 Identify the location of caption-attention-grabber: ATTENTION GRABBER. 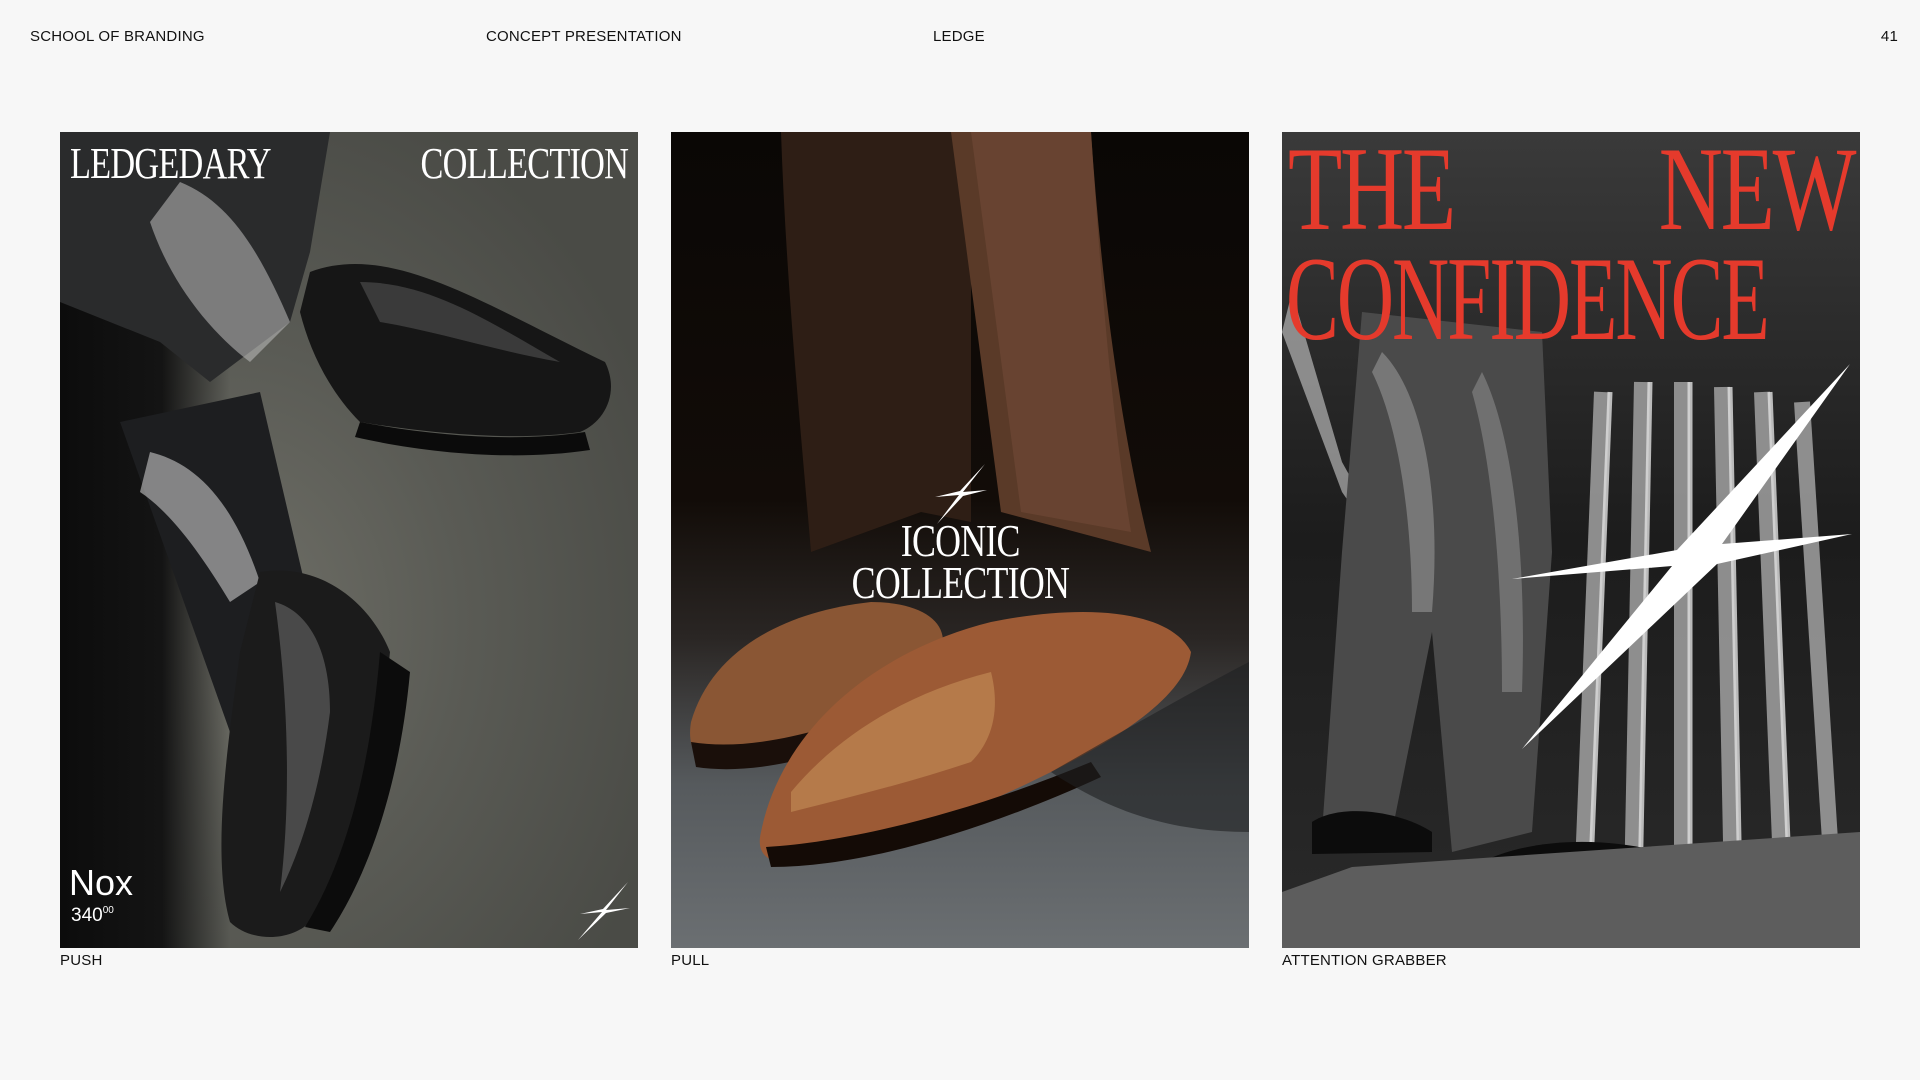
(1364, 960).